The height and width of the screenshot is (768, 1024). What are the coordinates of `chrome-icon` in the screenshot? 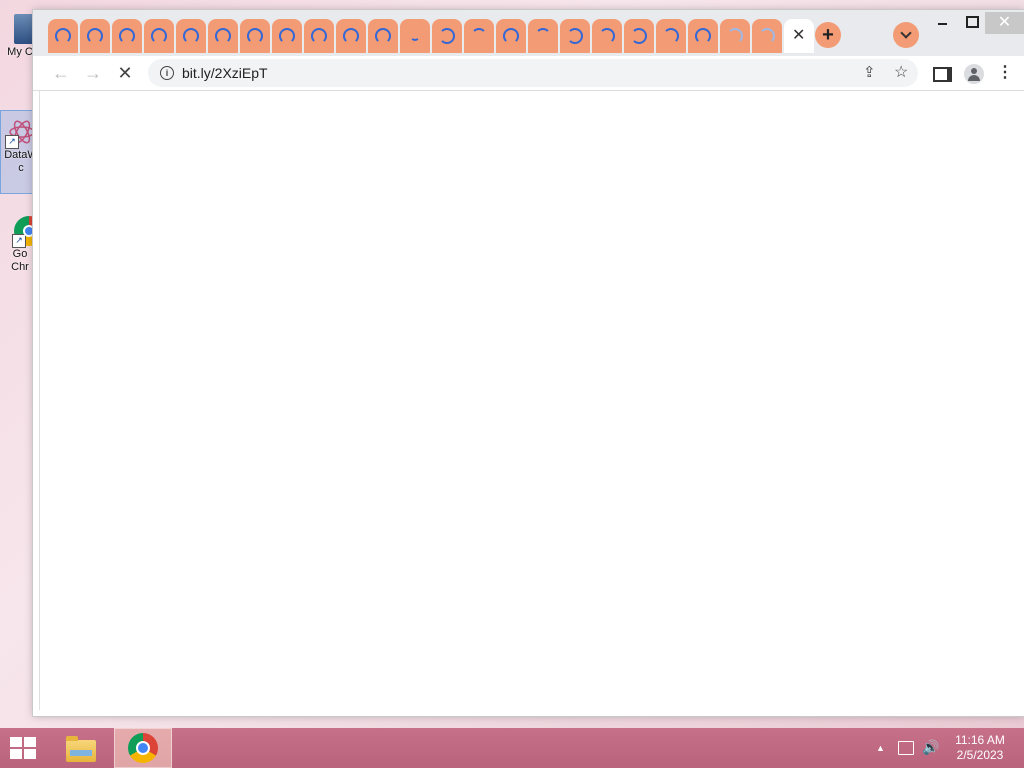 It's located at (143, 748).